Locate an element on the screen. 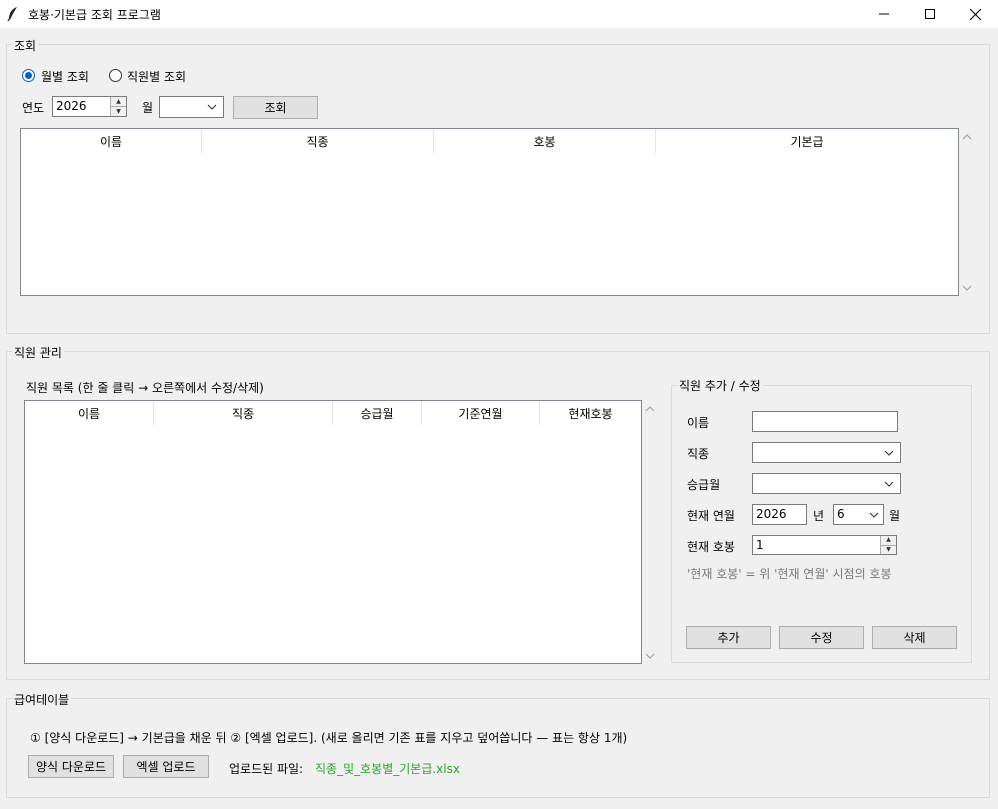 The image size is (998, 809). upload-excel-button: 엑셀 업로드 is located at coordinates (166, 766).